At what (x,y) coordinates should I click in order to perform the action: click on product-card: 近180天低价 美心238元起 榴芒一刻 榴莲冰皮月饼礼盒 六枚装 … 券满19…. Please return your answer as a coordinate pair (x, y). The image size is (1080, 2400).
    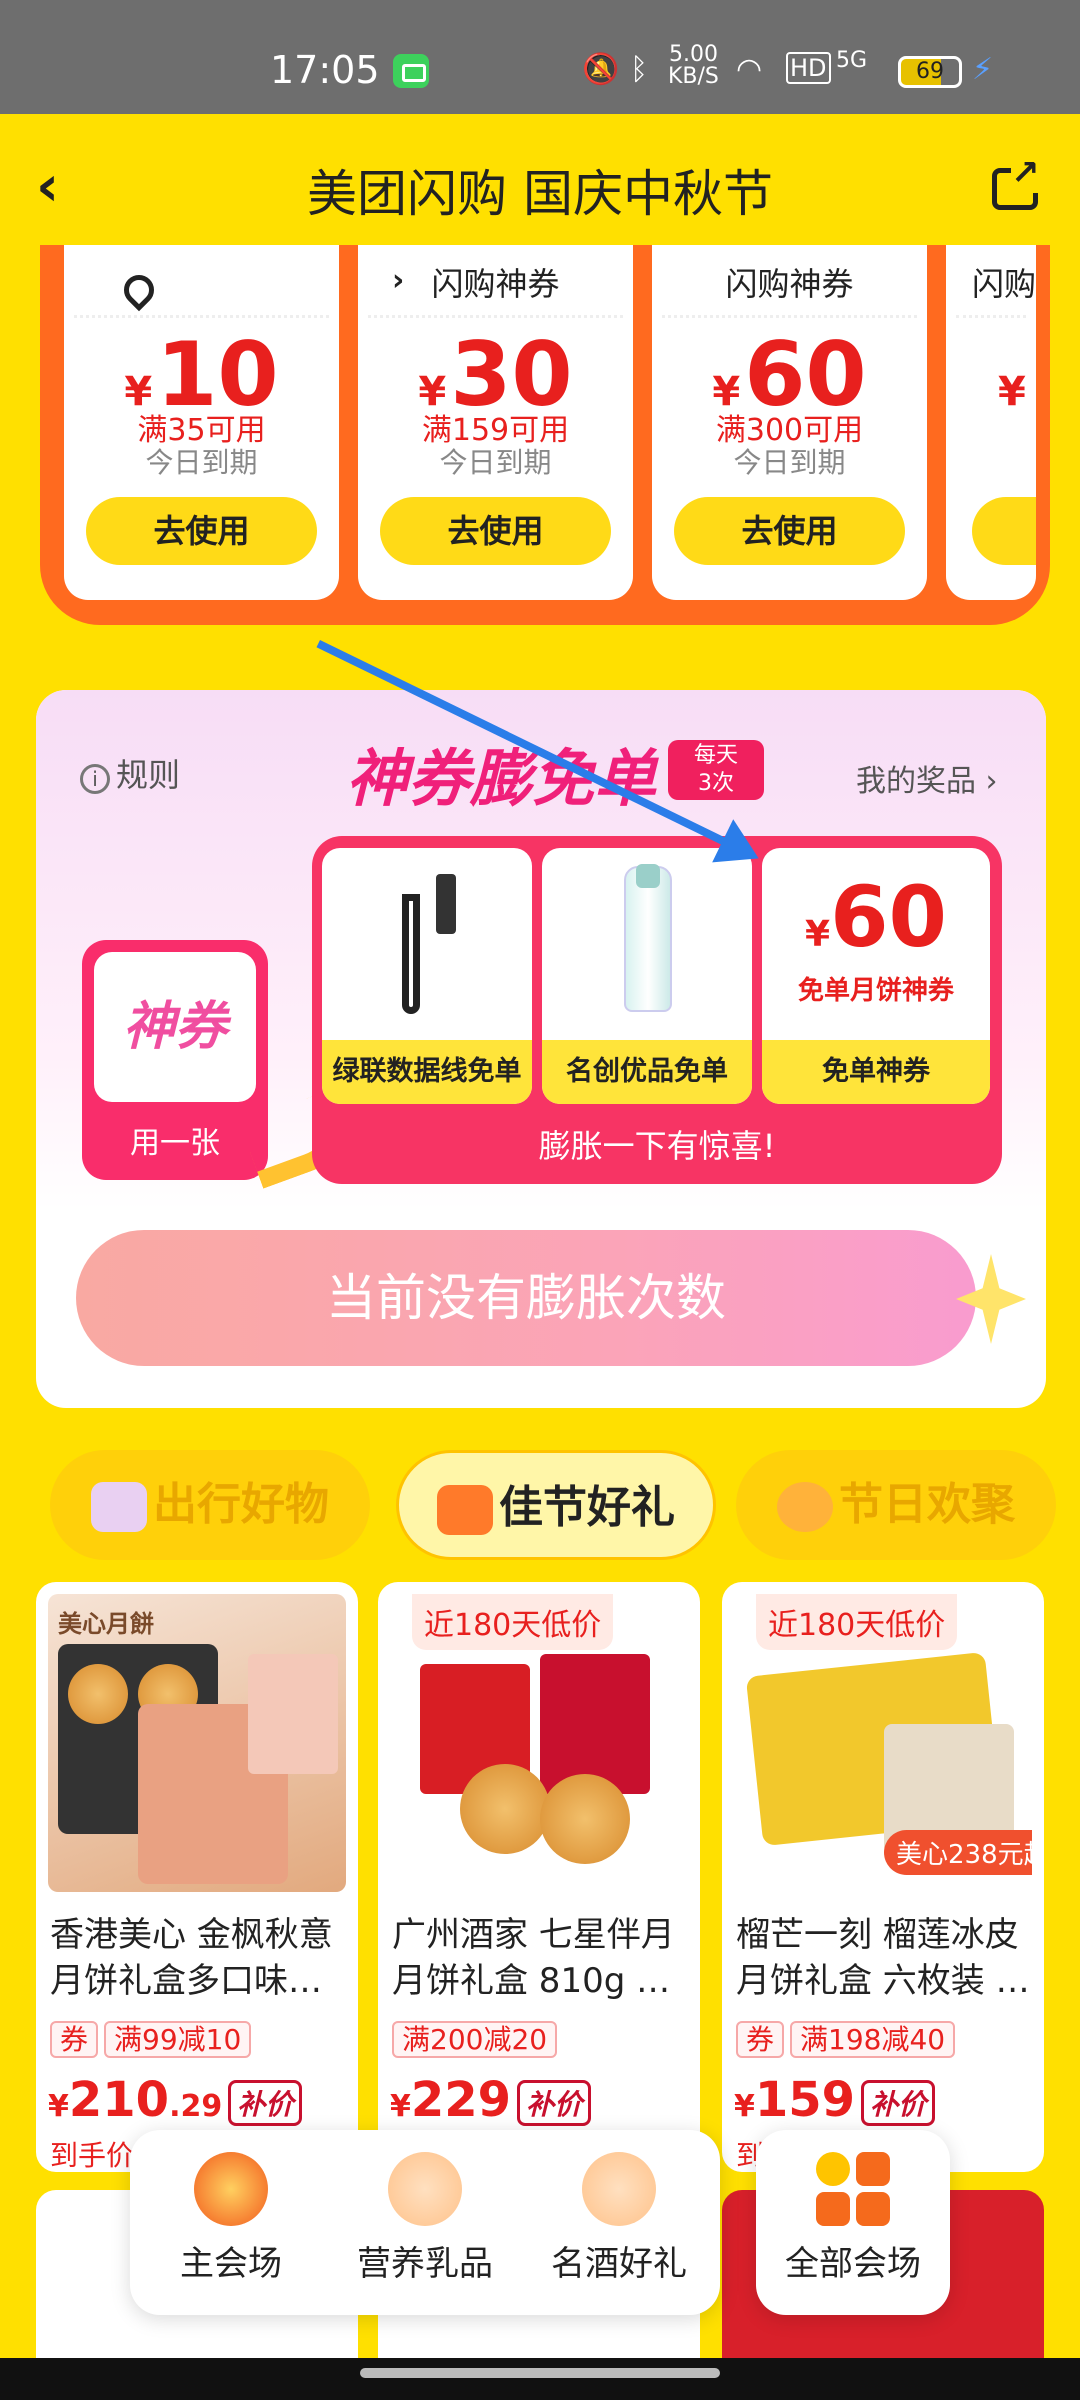
    Looking at the image, I should click on (883, 1877).